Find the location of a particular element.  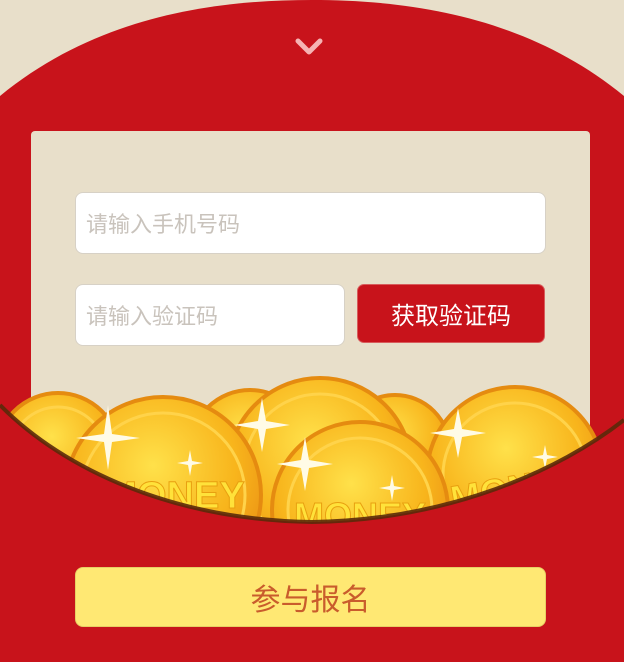

join-button-label: 参与报名 is located at coordinates (310, 600).